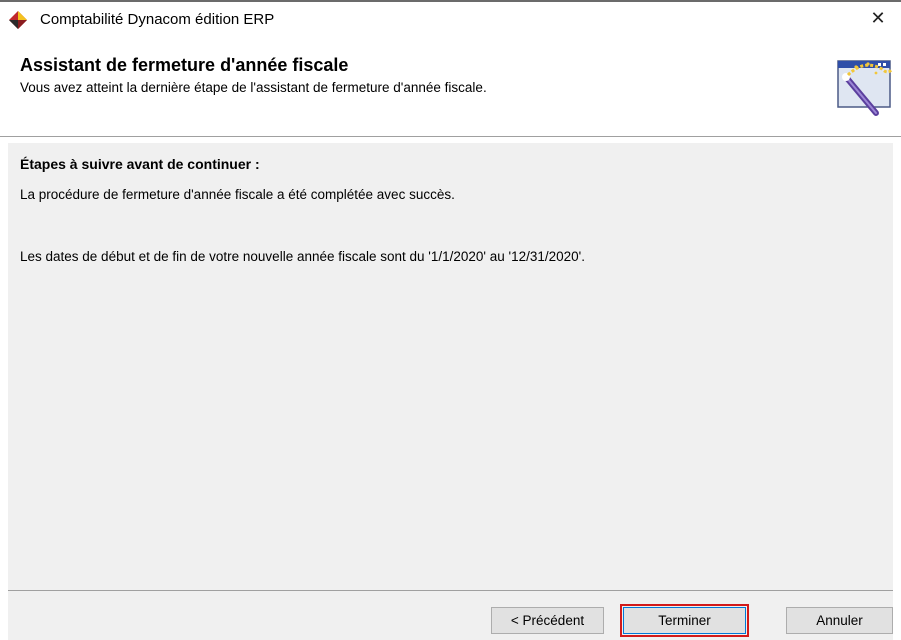 The width and height of the screenshot is (901, 640). Describe the element at coordinates (184, 65) in the screenshot. I see `wizard-title: Assistant de fermeture d'année fiscale` at that location.